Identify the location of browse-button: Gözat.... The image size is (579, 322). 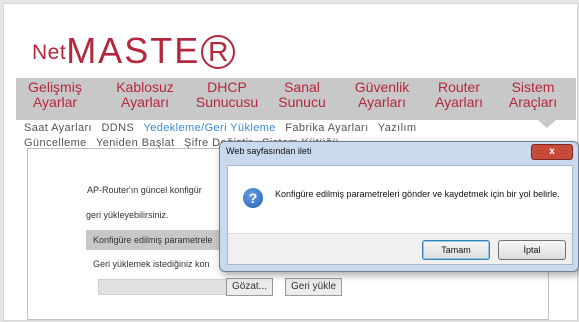
(250, 287).